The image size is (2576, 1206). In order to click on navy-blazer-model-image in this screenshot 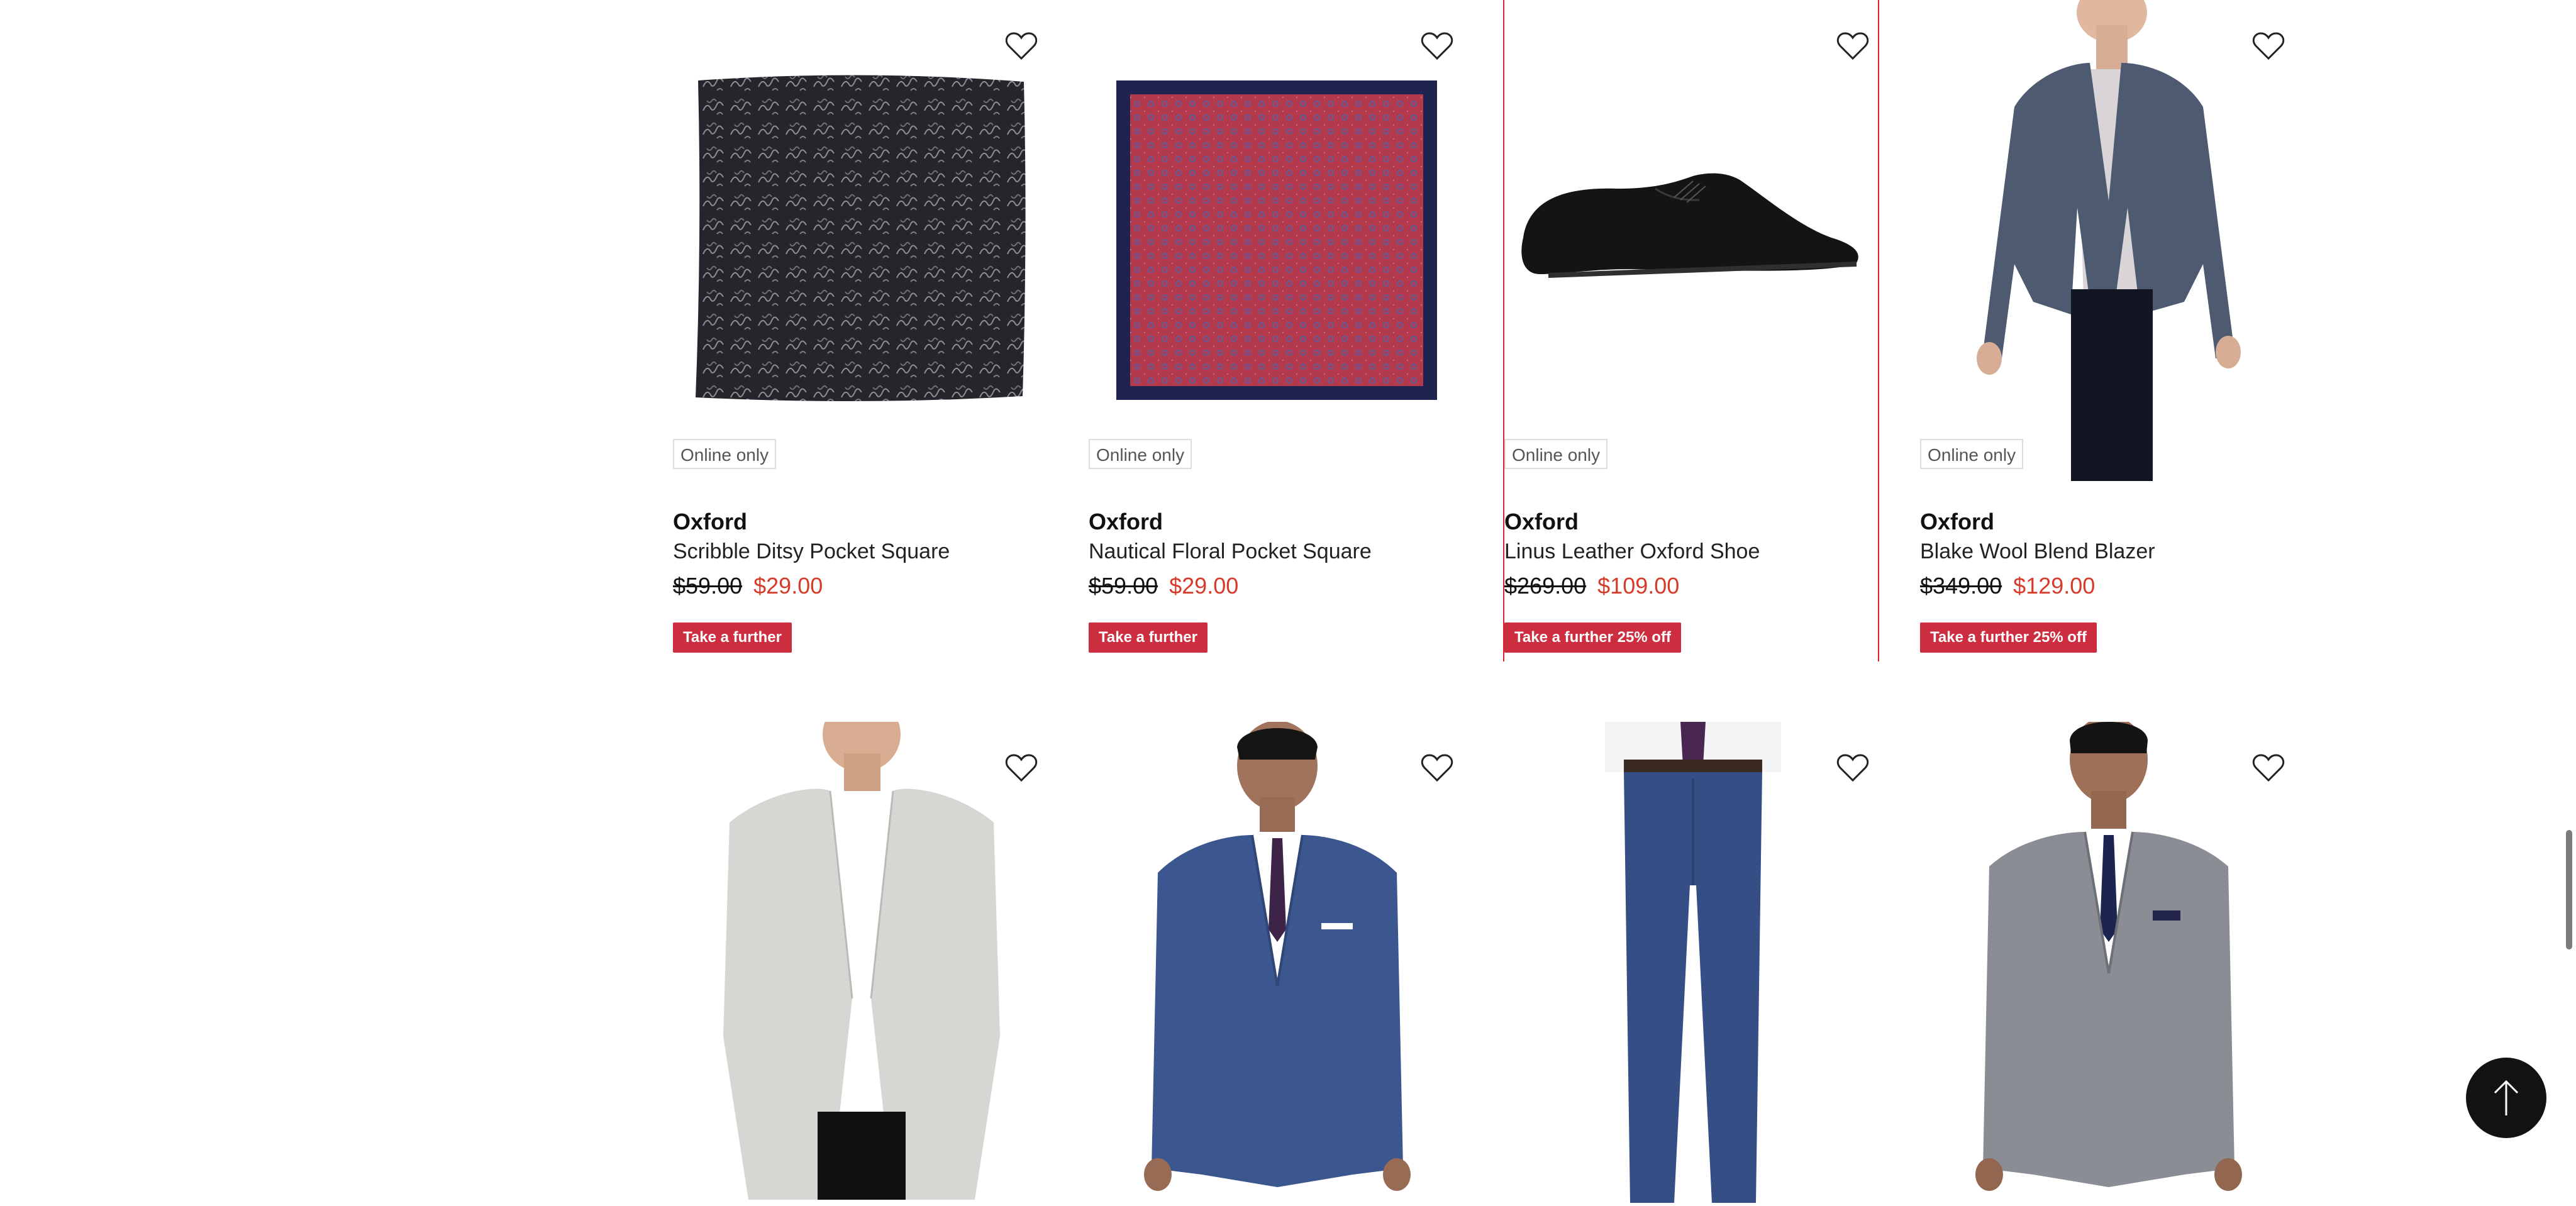, I will do `click(2109, 240)`.